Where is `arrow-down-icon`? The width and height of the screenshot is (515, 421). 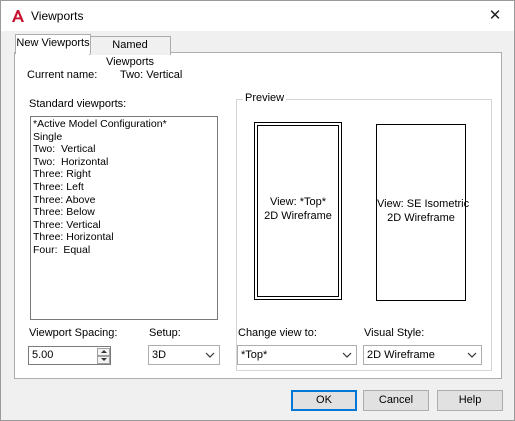 arrow-down-icon is located at coordinates (104, 359).